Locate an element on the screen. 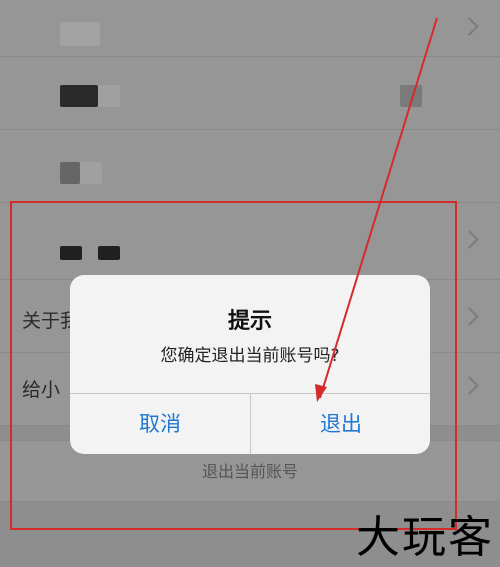 Image resolution: width=500 pixels, height=567 pixels. watermark-logo: 大玩客 is located at coordinates (425, 537).